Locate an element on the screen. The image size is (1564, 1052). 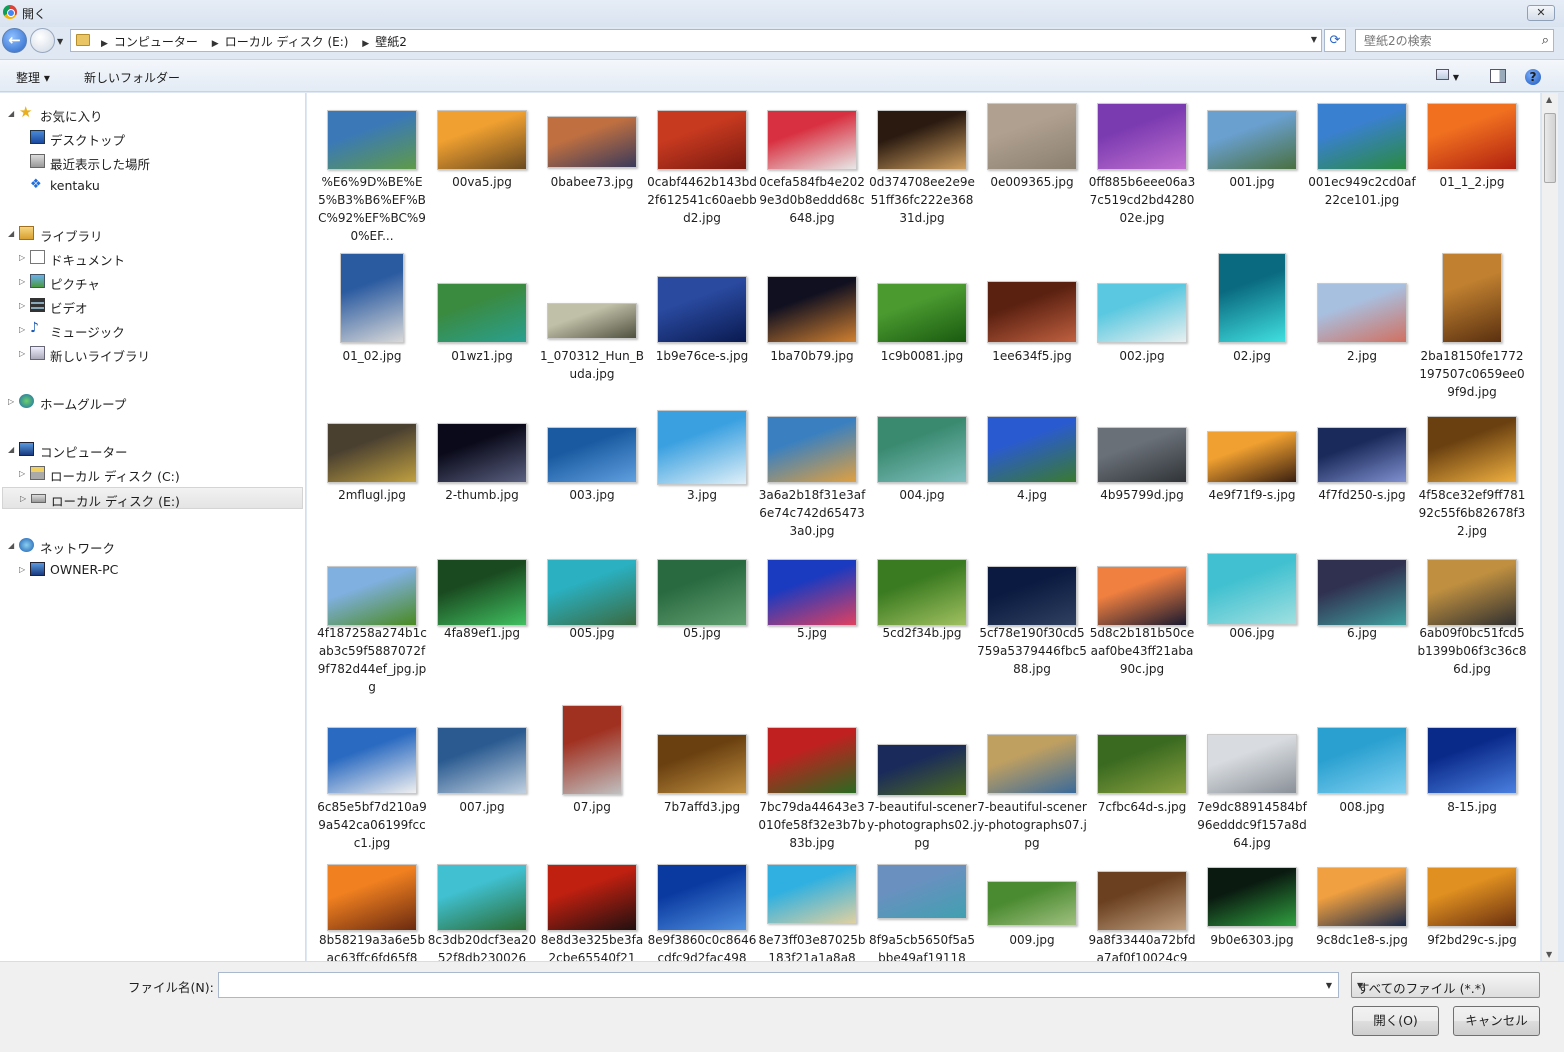
close-button: ✕ is located at coordinates (1541, 13).